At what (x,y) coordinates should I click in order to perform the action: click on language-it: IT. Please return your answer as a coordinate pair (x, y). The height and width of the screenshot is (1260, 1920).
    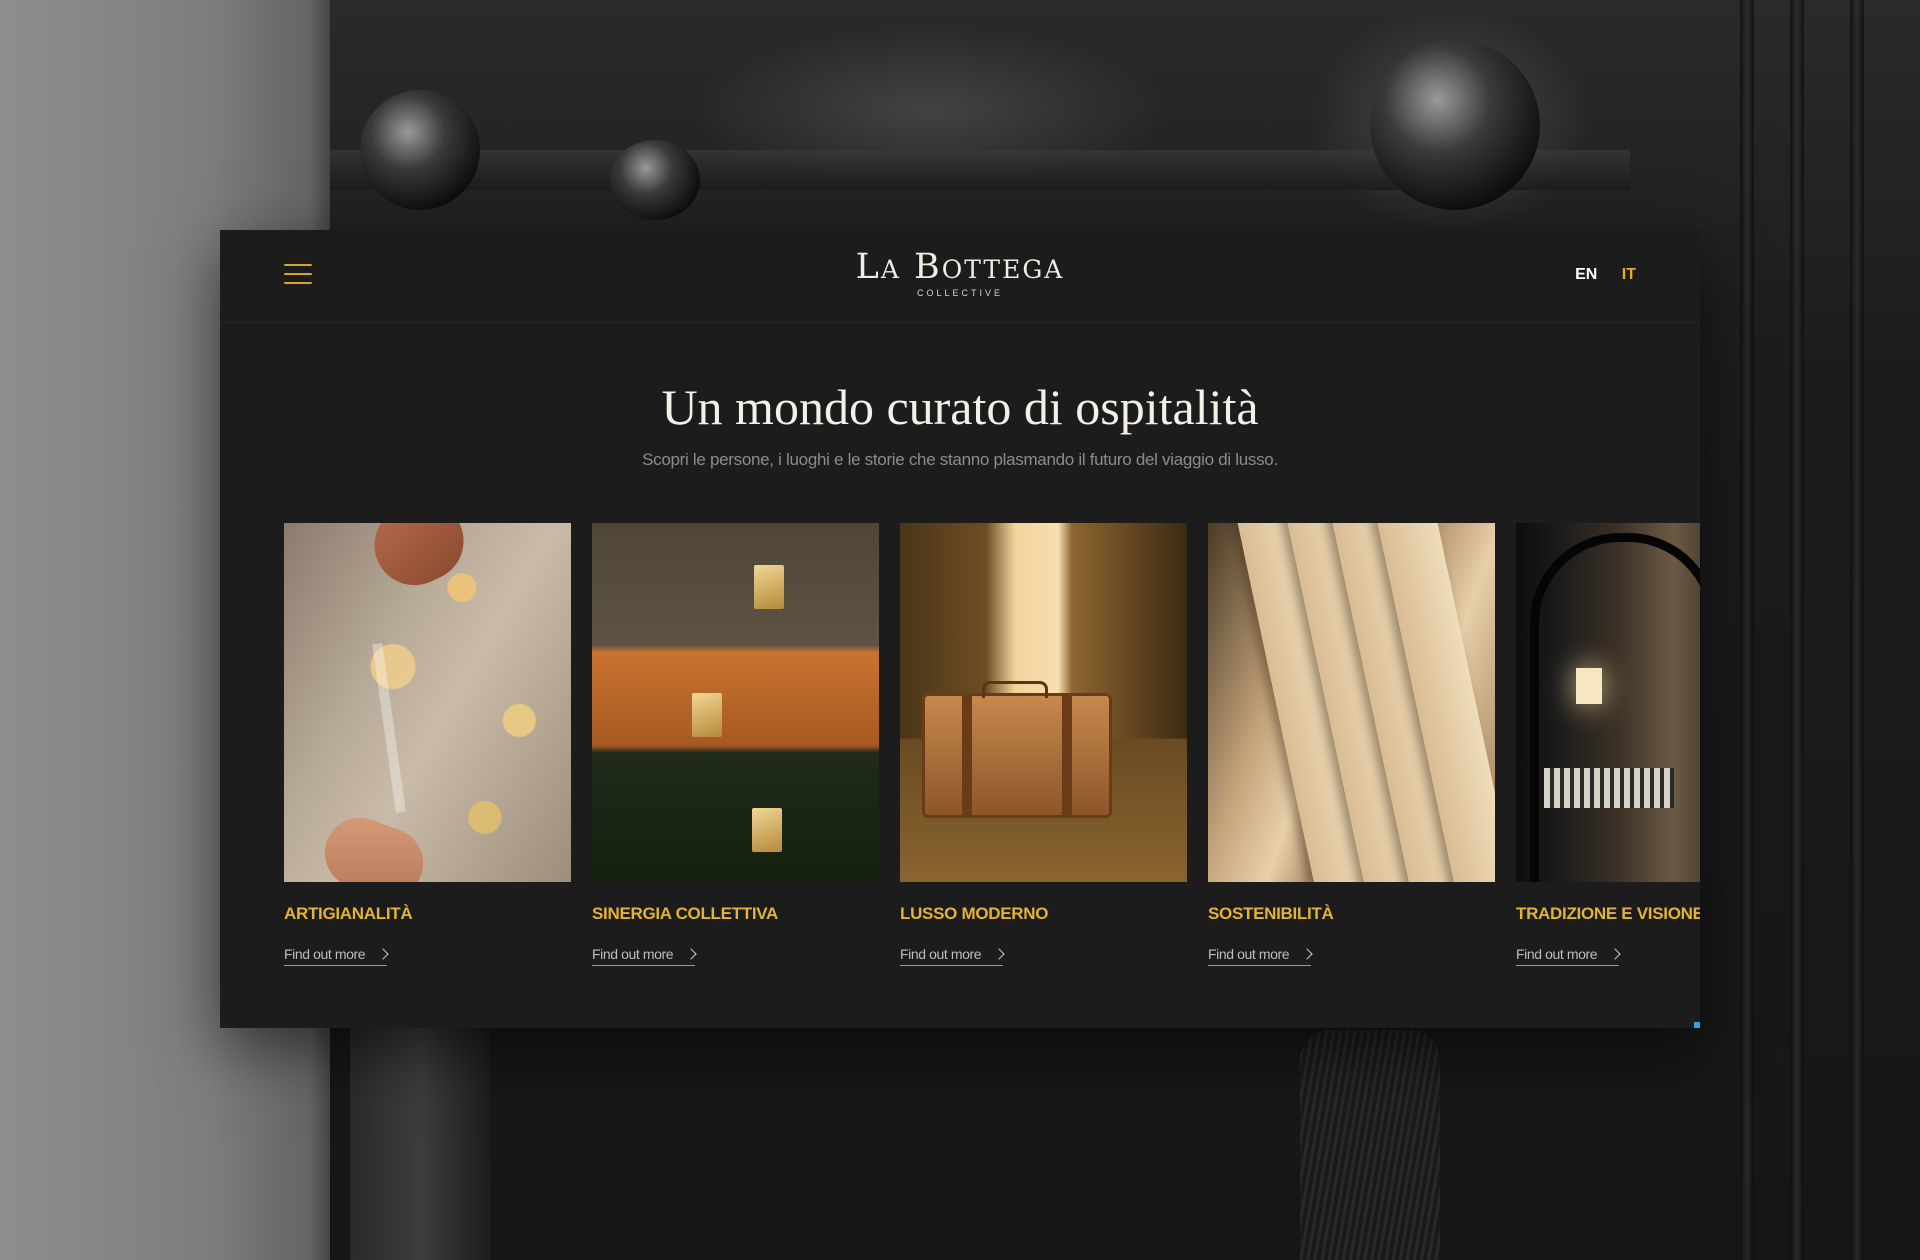
    Looking at the image, I should click on (1629, 274).